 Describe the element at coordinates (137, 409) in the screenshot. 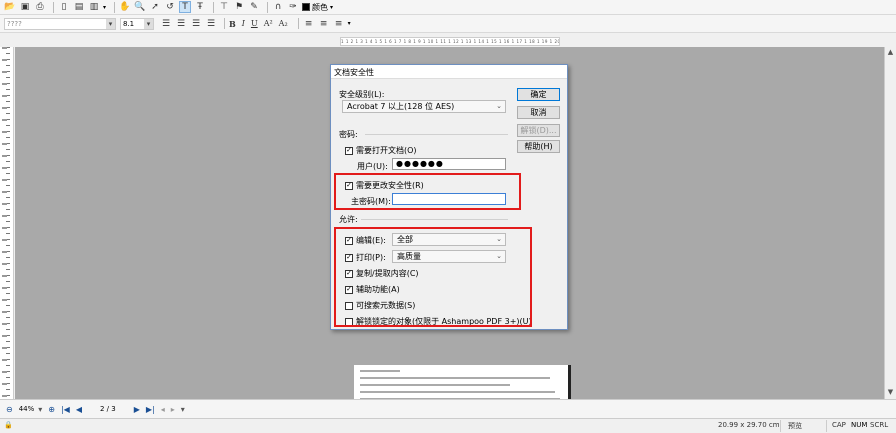

I see `next-page-icon: ▶` at that location.